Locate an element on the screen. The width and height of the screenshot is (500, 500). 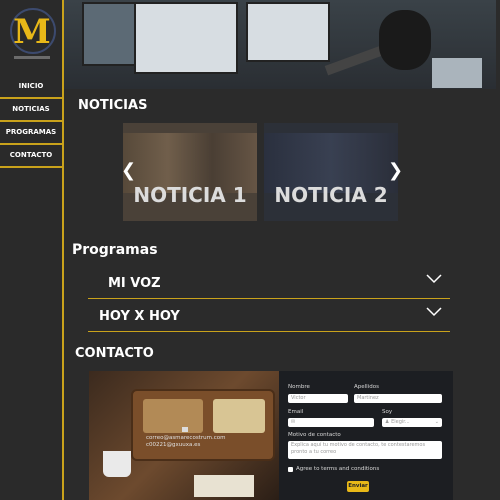
email-input: ✉ is located at coordinates (331, 422).